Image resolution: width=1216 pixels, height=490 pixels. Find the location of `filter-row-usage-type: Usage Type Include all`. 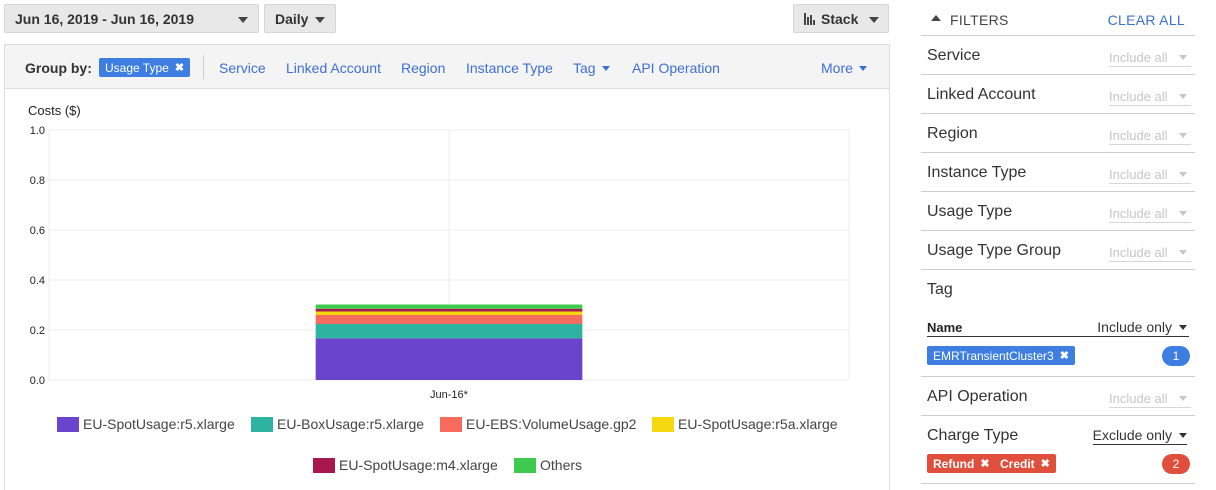

filter-row-usage-type: Usage Type Include all is located at coordinates (1058, 211).